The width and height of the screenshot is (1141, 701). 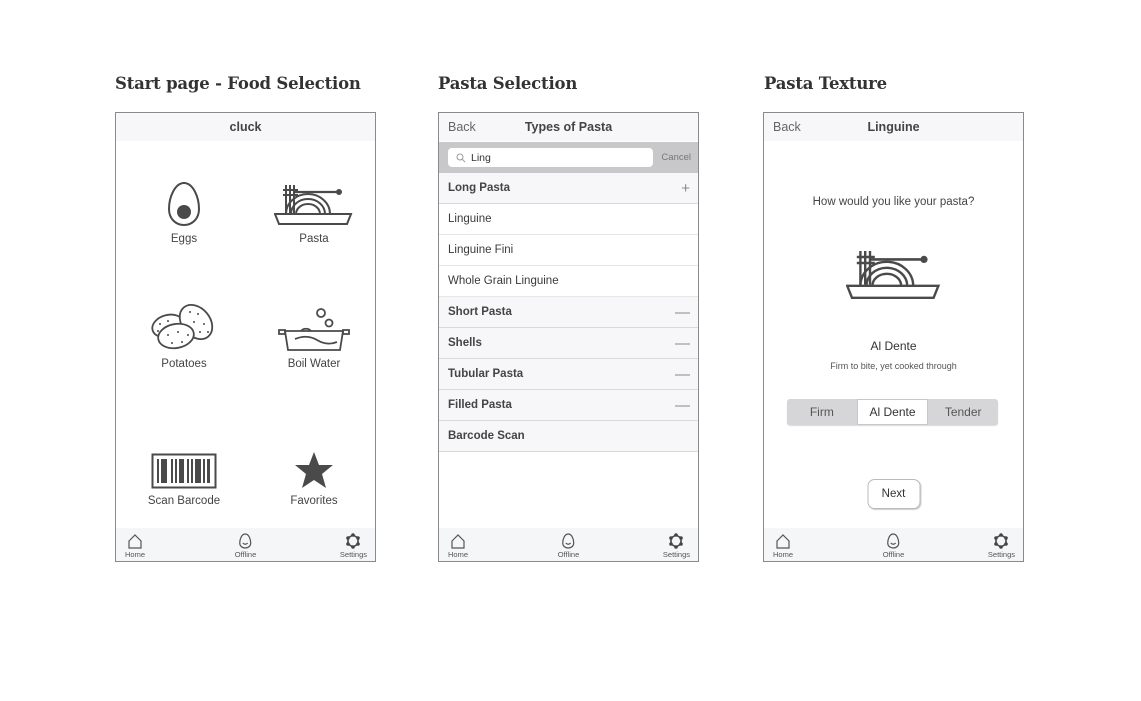 I want to click on search-icon, so click(x=461, y=157).